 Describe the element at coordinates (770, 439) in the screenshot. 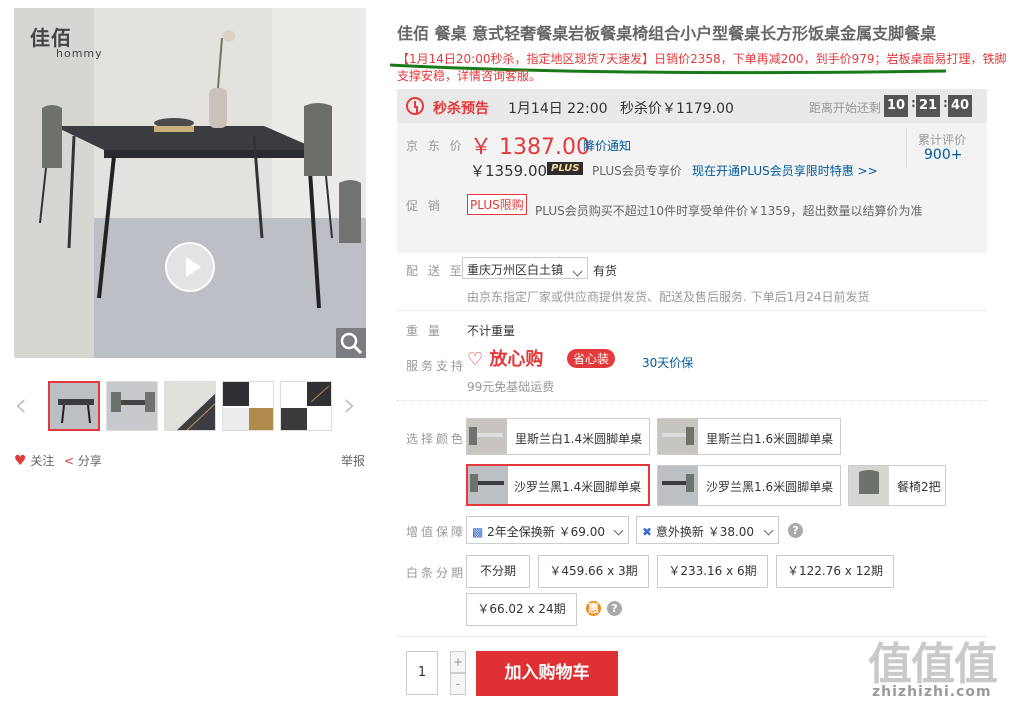

I see `color-option-label: 里斯兰白1.6米圆脚单桌` at that location.